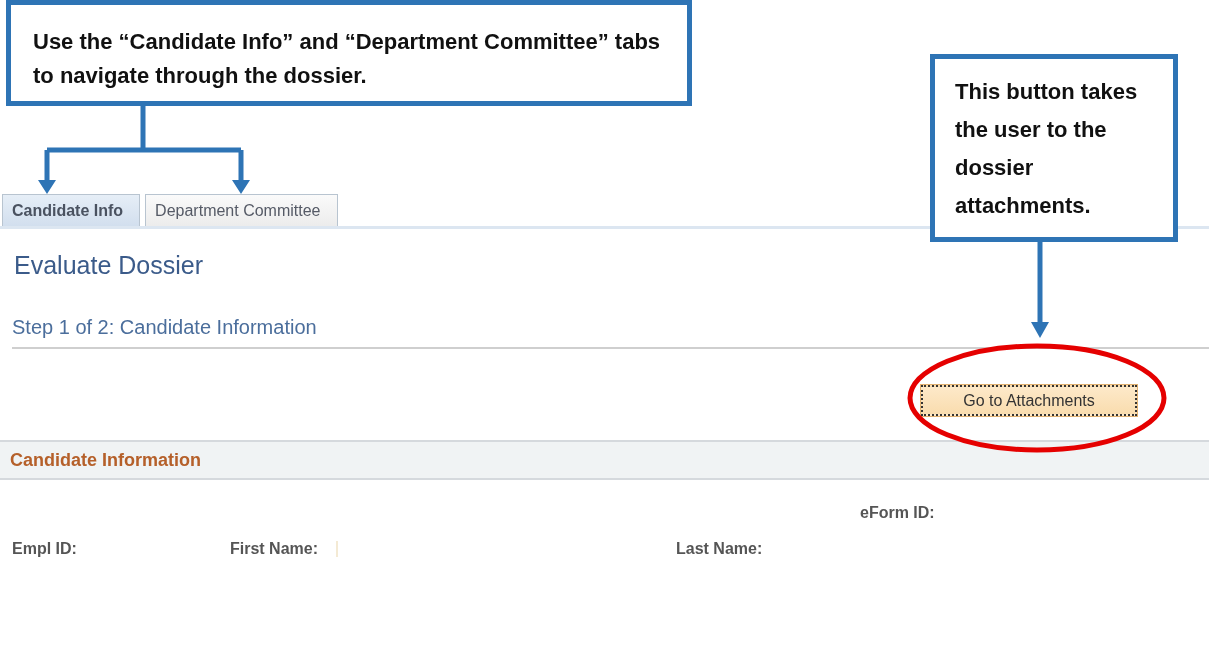 This screenshot has height=660, width=1209. What do you see at coordinates (44, 549) in the screenshot?
I see `field-label: Empl ID:` at bounding box center [44, 549].